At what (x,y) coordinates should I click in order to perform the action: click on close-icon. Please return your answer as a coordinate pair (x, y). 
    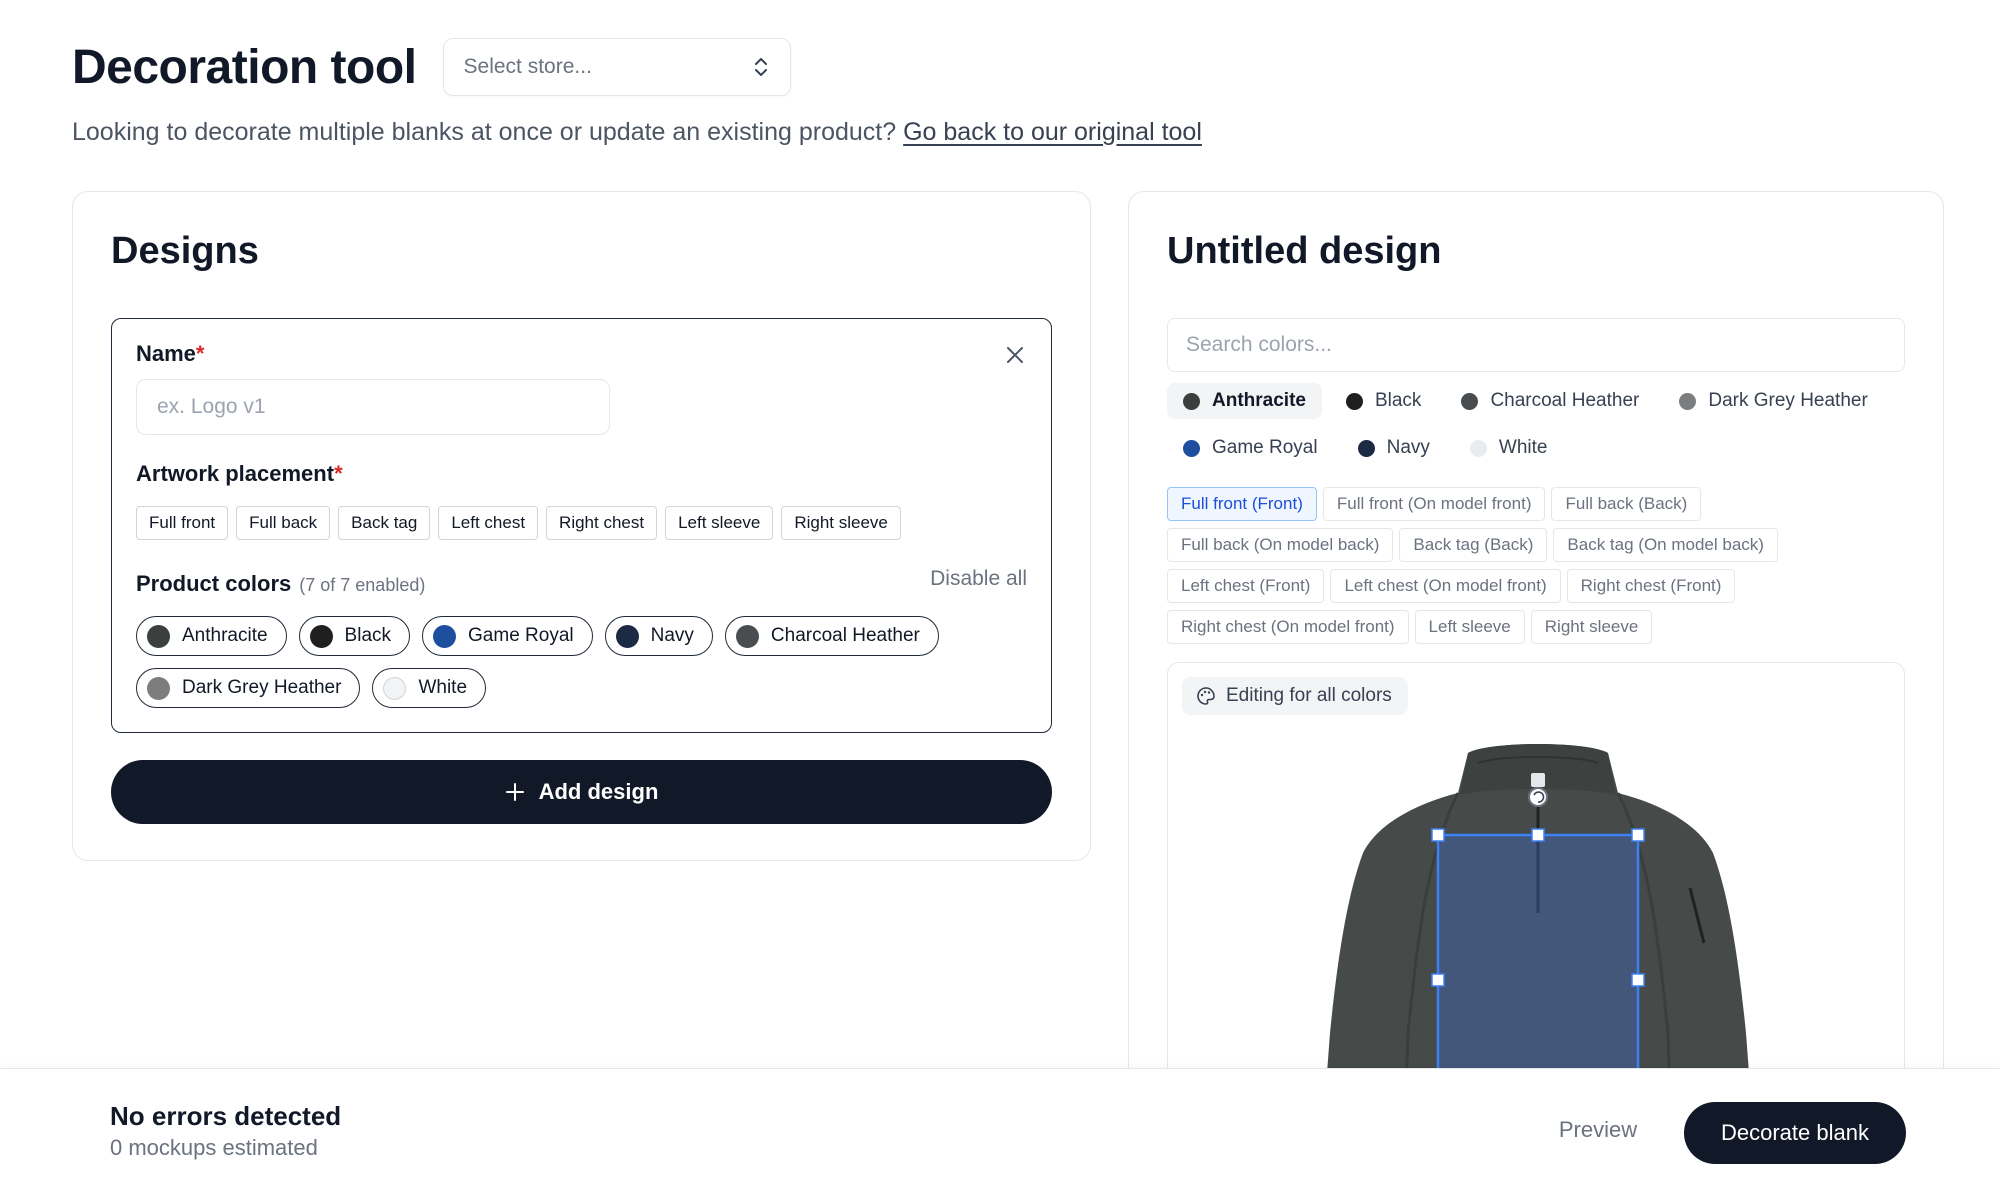
    Looking at the image, I should click on (1015, 355).